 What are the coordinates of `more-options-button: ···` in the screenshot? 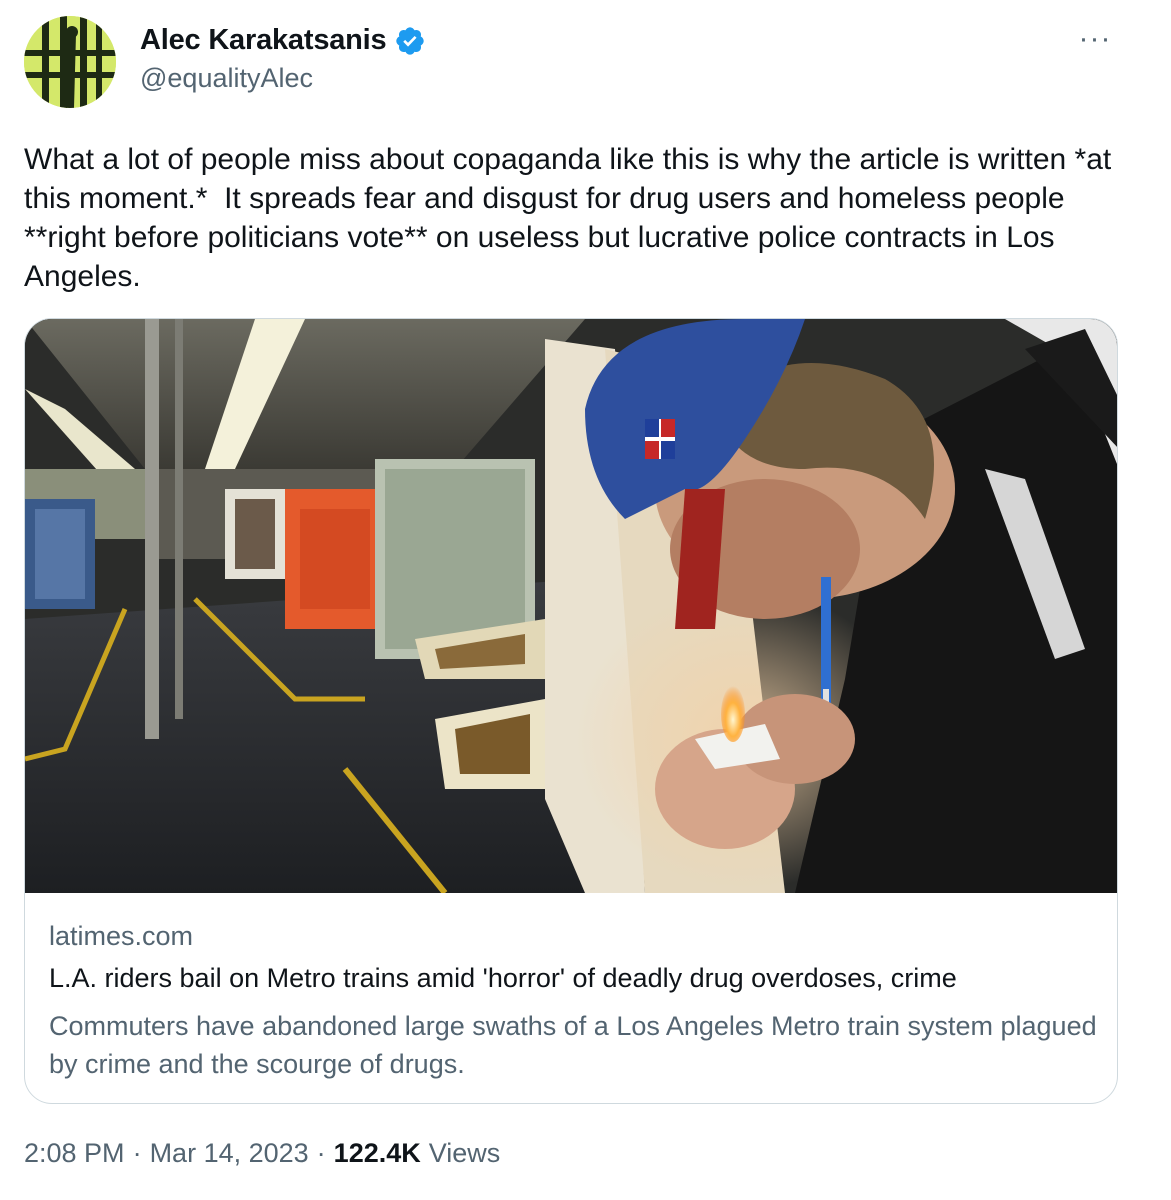 It's located at (1095, 38).